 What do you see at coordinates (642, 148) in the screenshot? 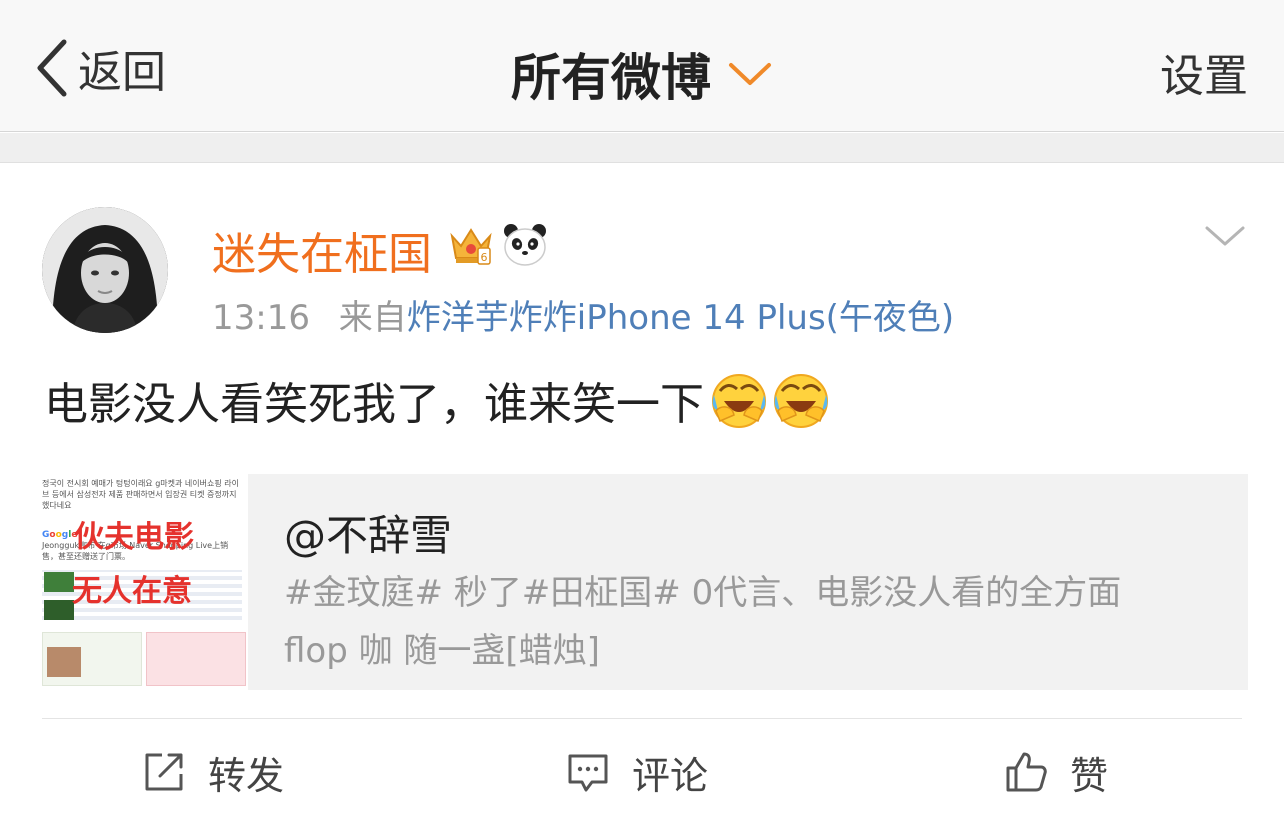
I see `section-gap` at bounding box center [642, 148].